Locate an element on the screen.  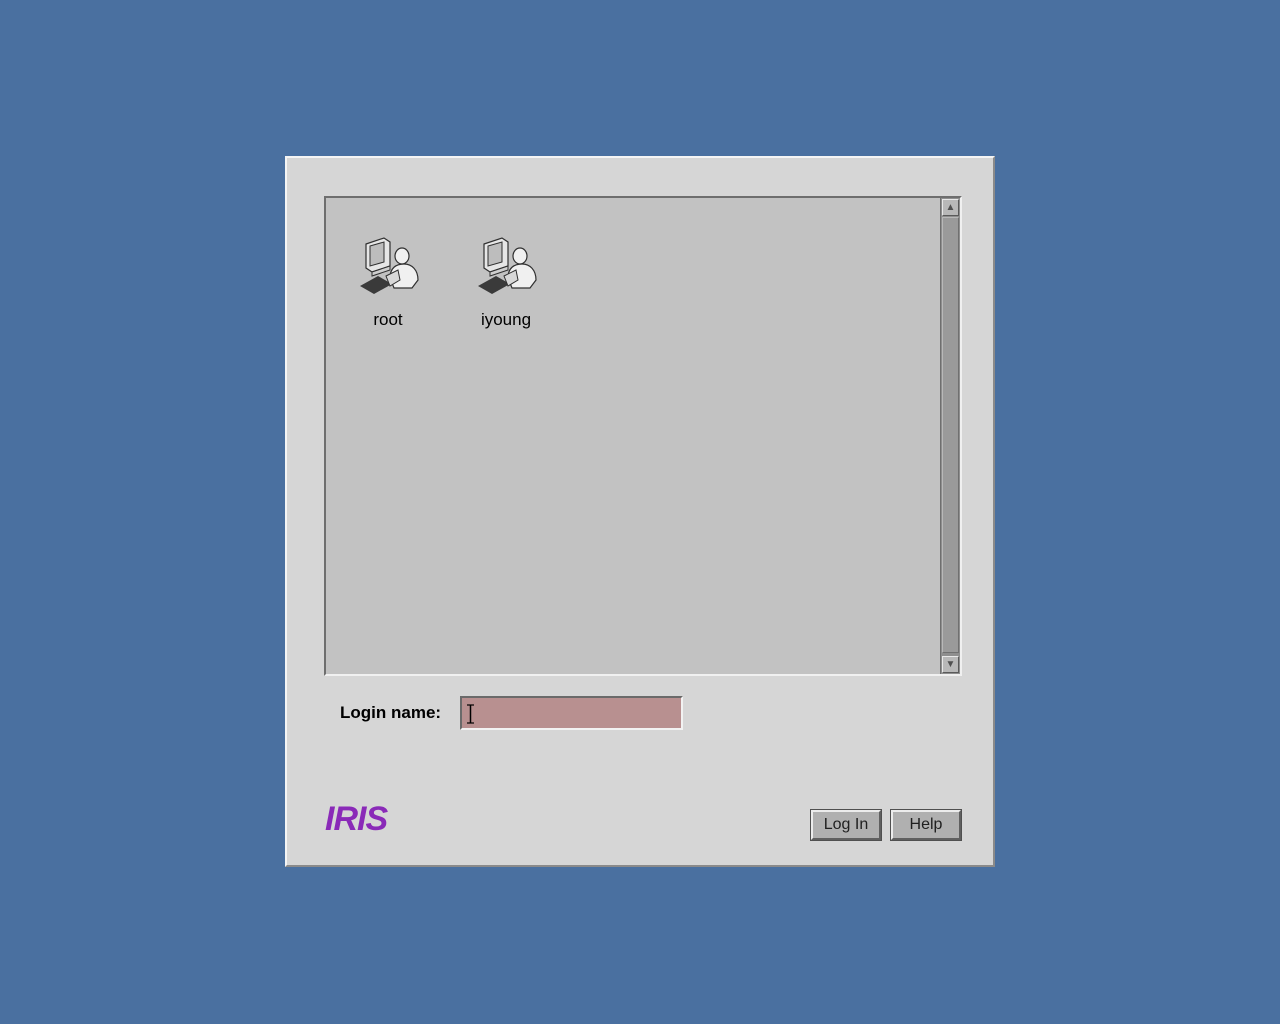
scroll-thumb is located at coordinates (950, 435).